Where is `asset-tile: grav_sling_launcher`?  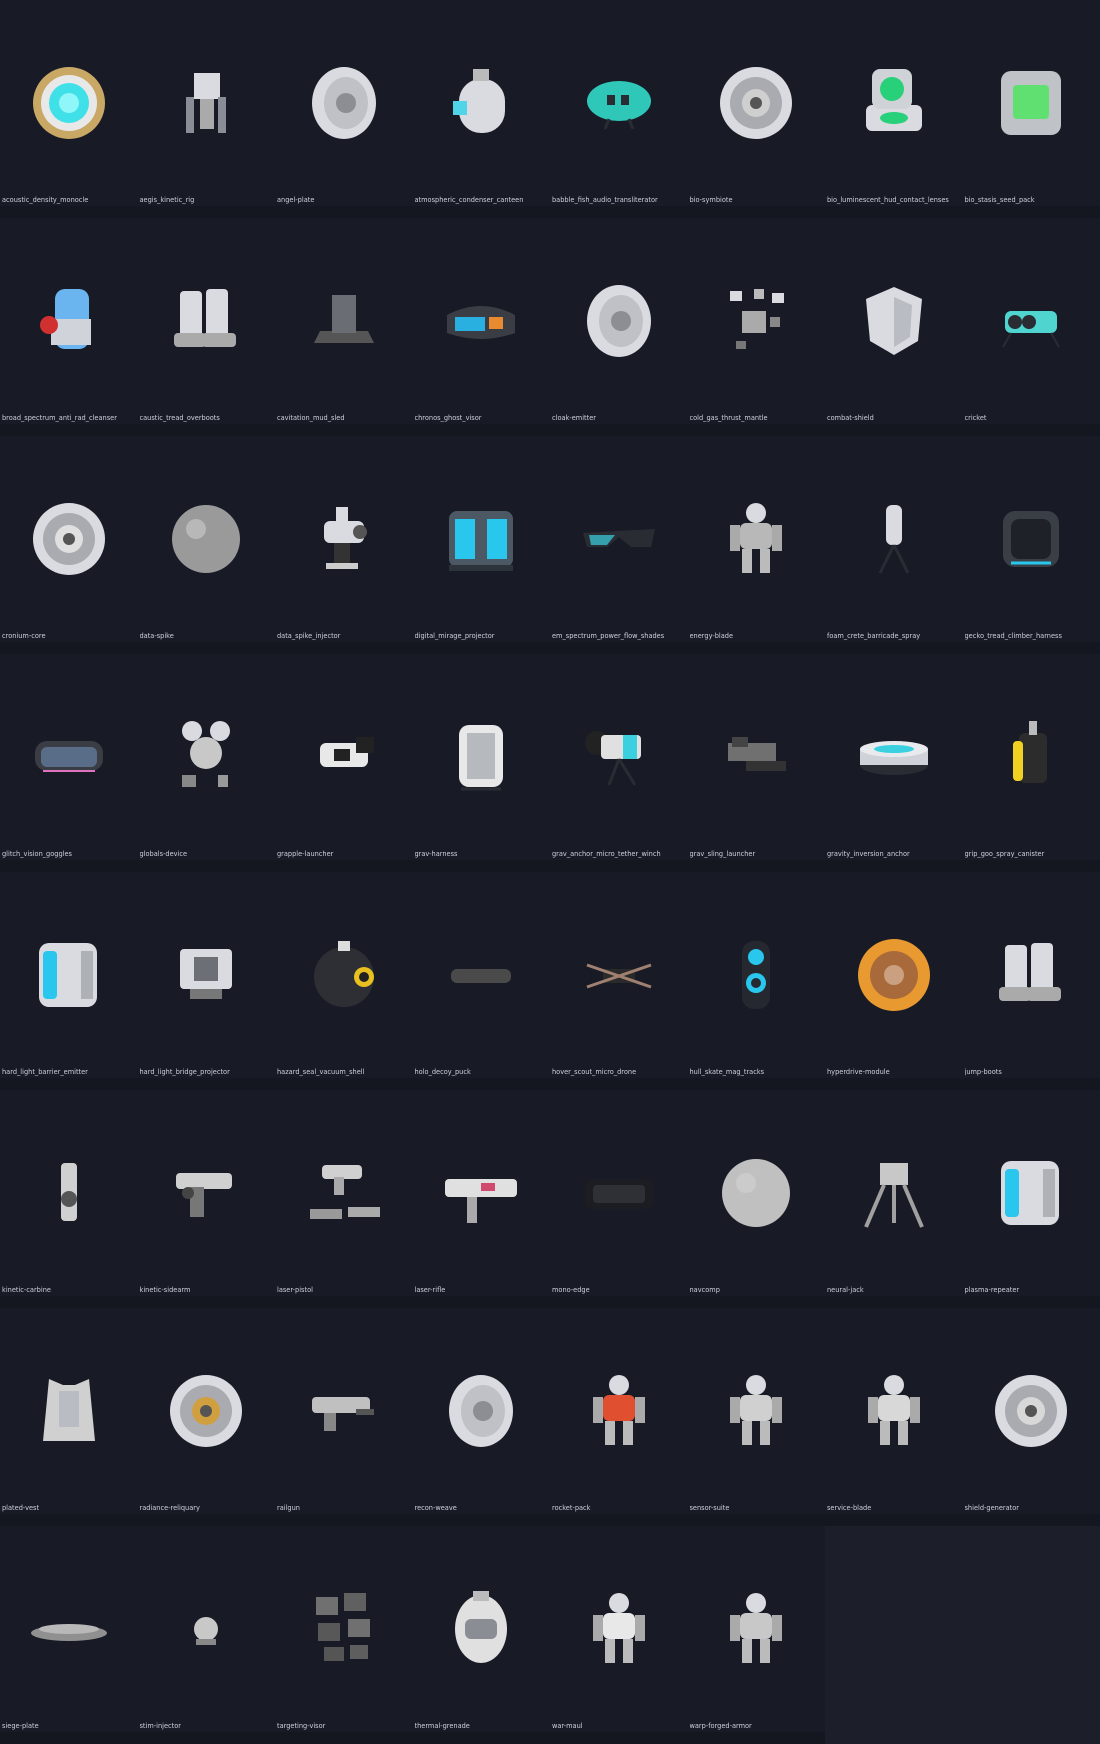 asset-tile: grav_sling_launcher is located at coordinates (756, 763).